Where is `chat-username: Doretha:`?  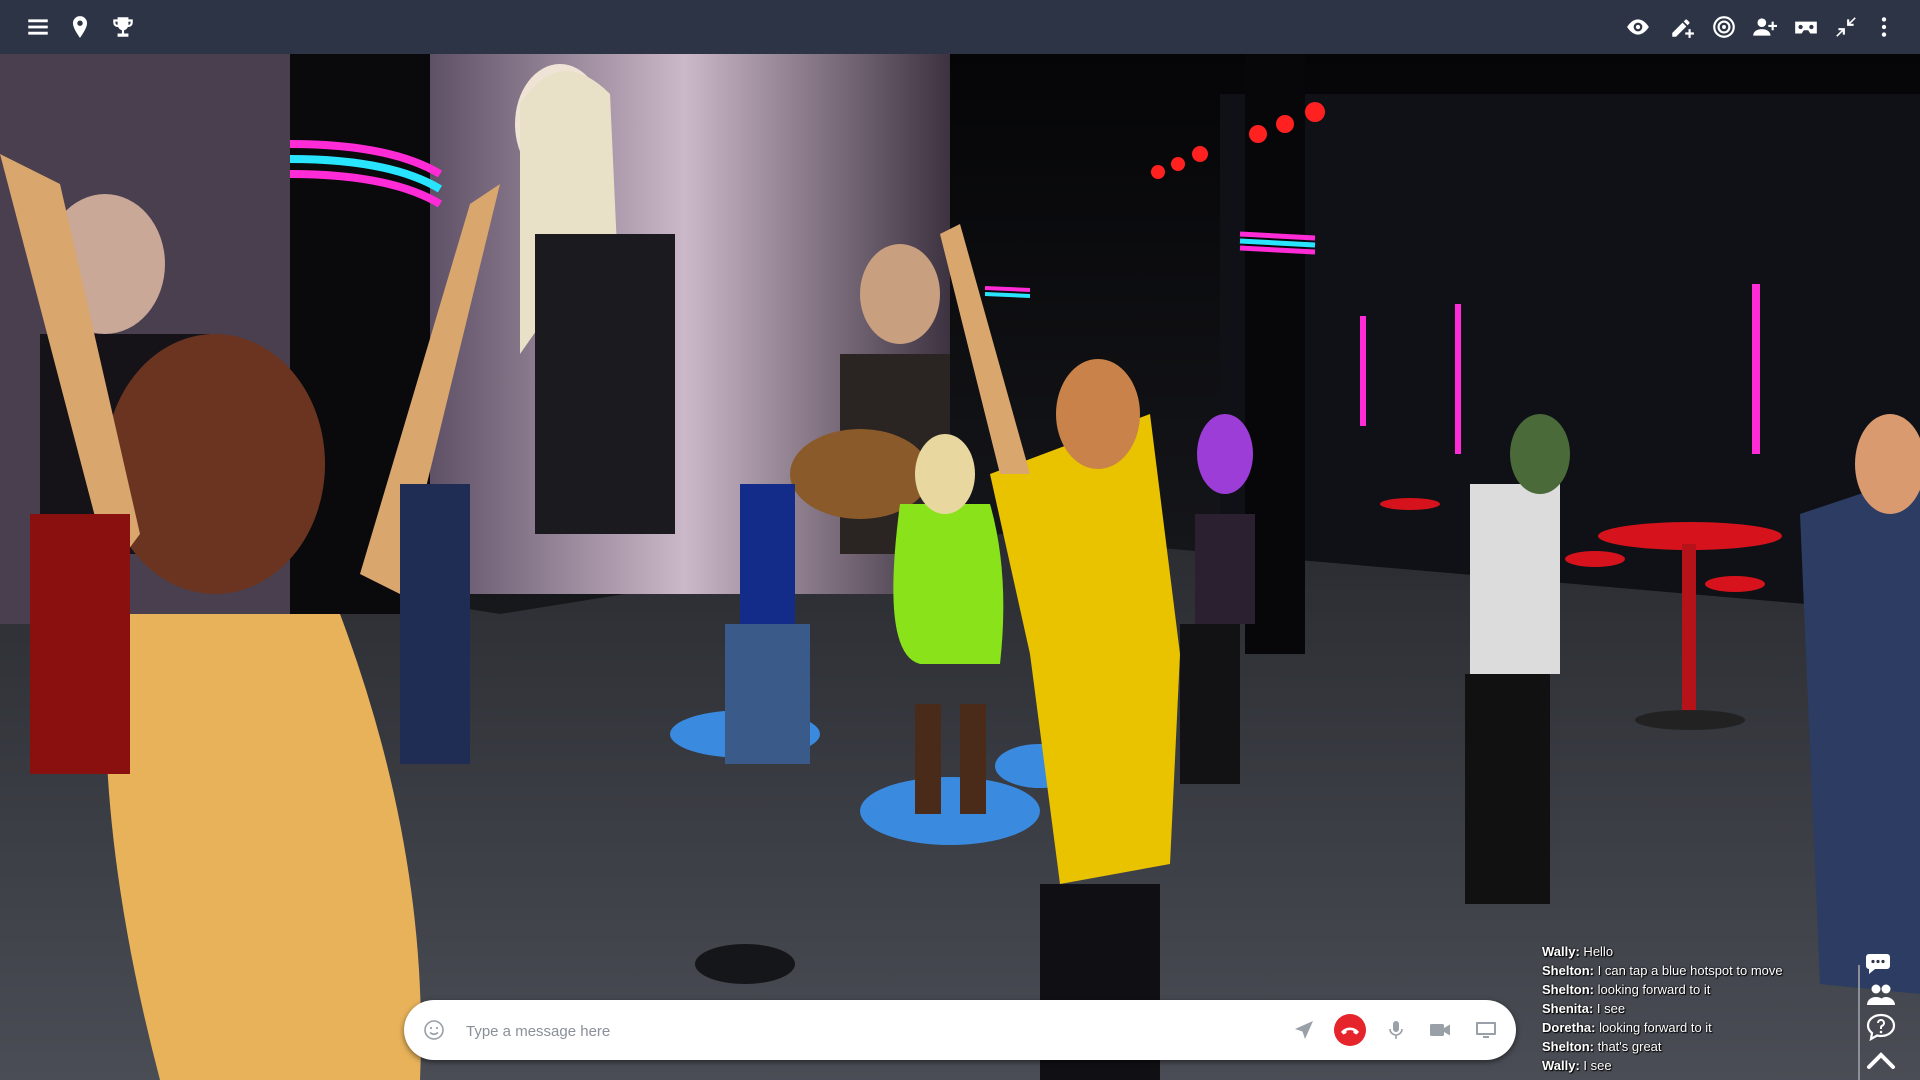 chat-username: Doretha: is located at coordinates (1569, 1027).